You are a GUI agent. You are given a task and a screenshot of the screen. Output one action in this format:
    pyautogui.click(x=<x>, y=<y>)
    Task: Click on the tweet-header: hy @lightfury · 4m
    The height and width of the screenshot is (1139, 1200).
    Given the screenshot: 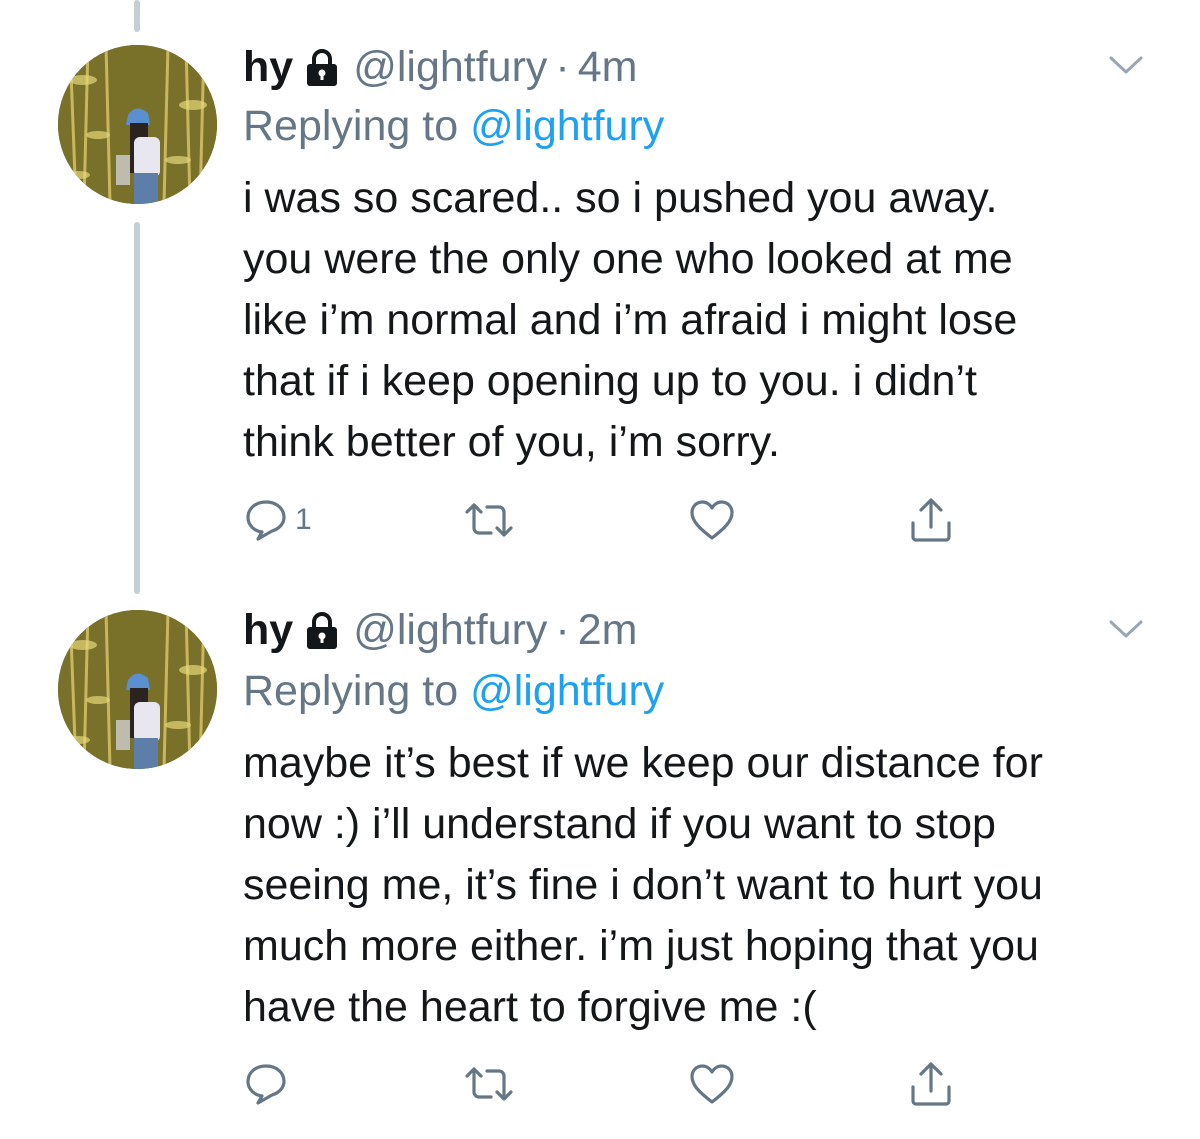 What is the action you would take?
    pyautogui.click(x=440, y=67)
    